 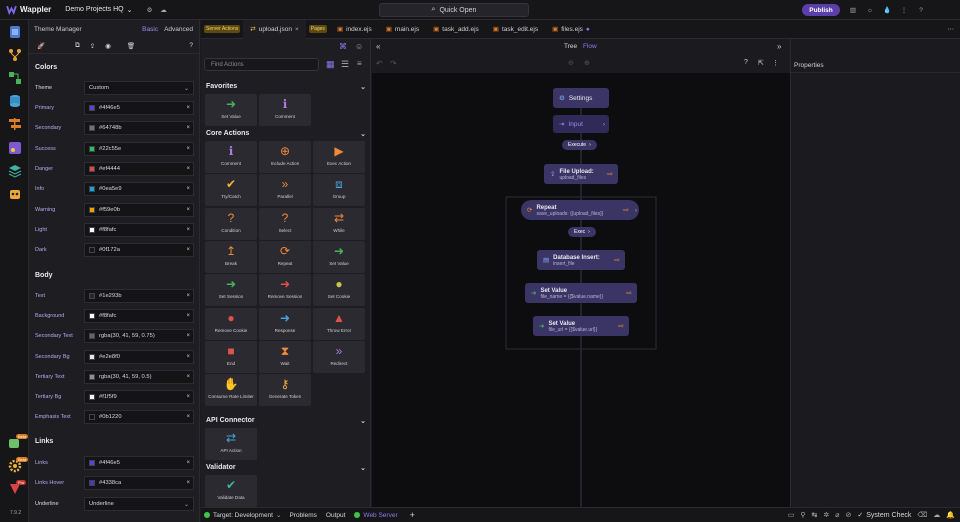 What do you see at coordinates (139, 168) in the screenshot?
I see `color-field: #ef4444 ×` at bounding box center [139, 168].